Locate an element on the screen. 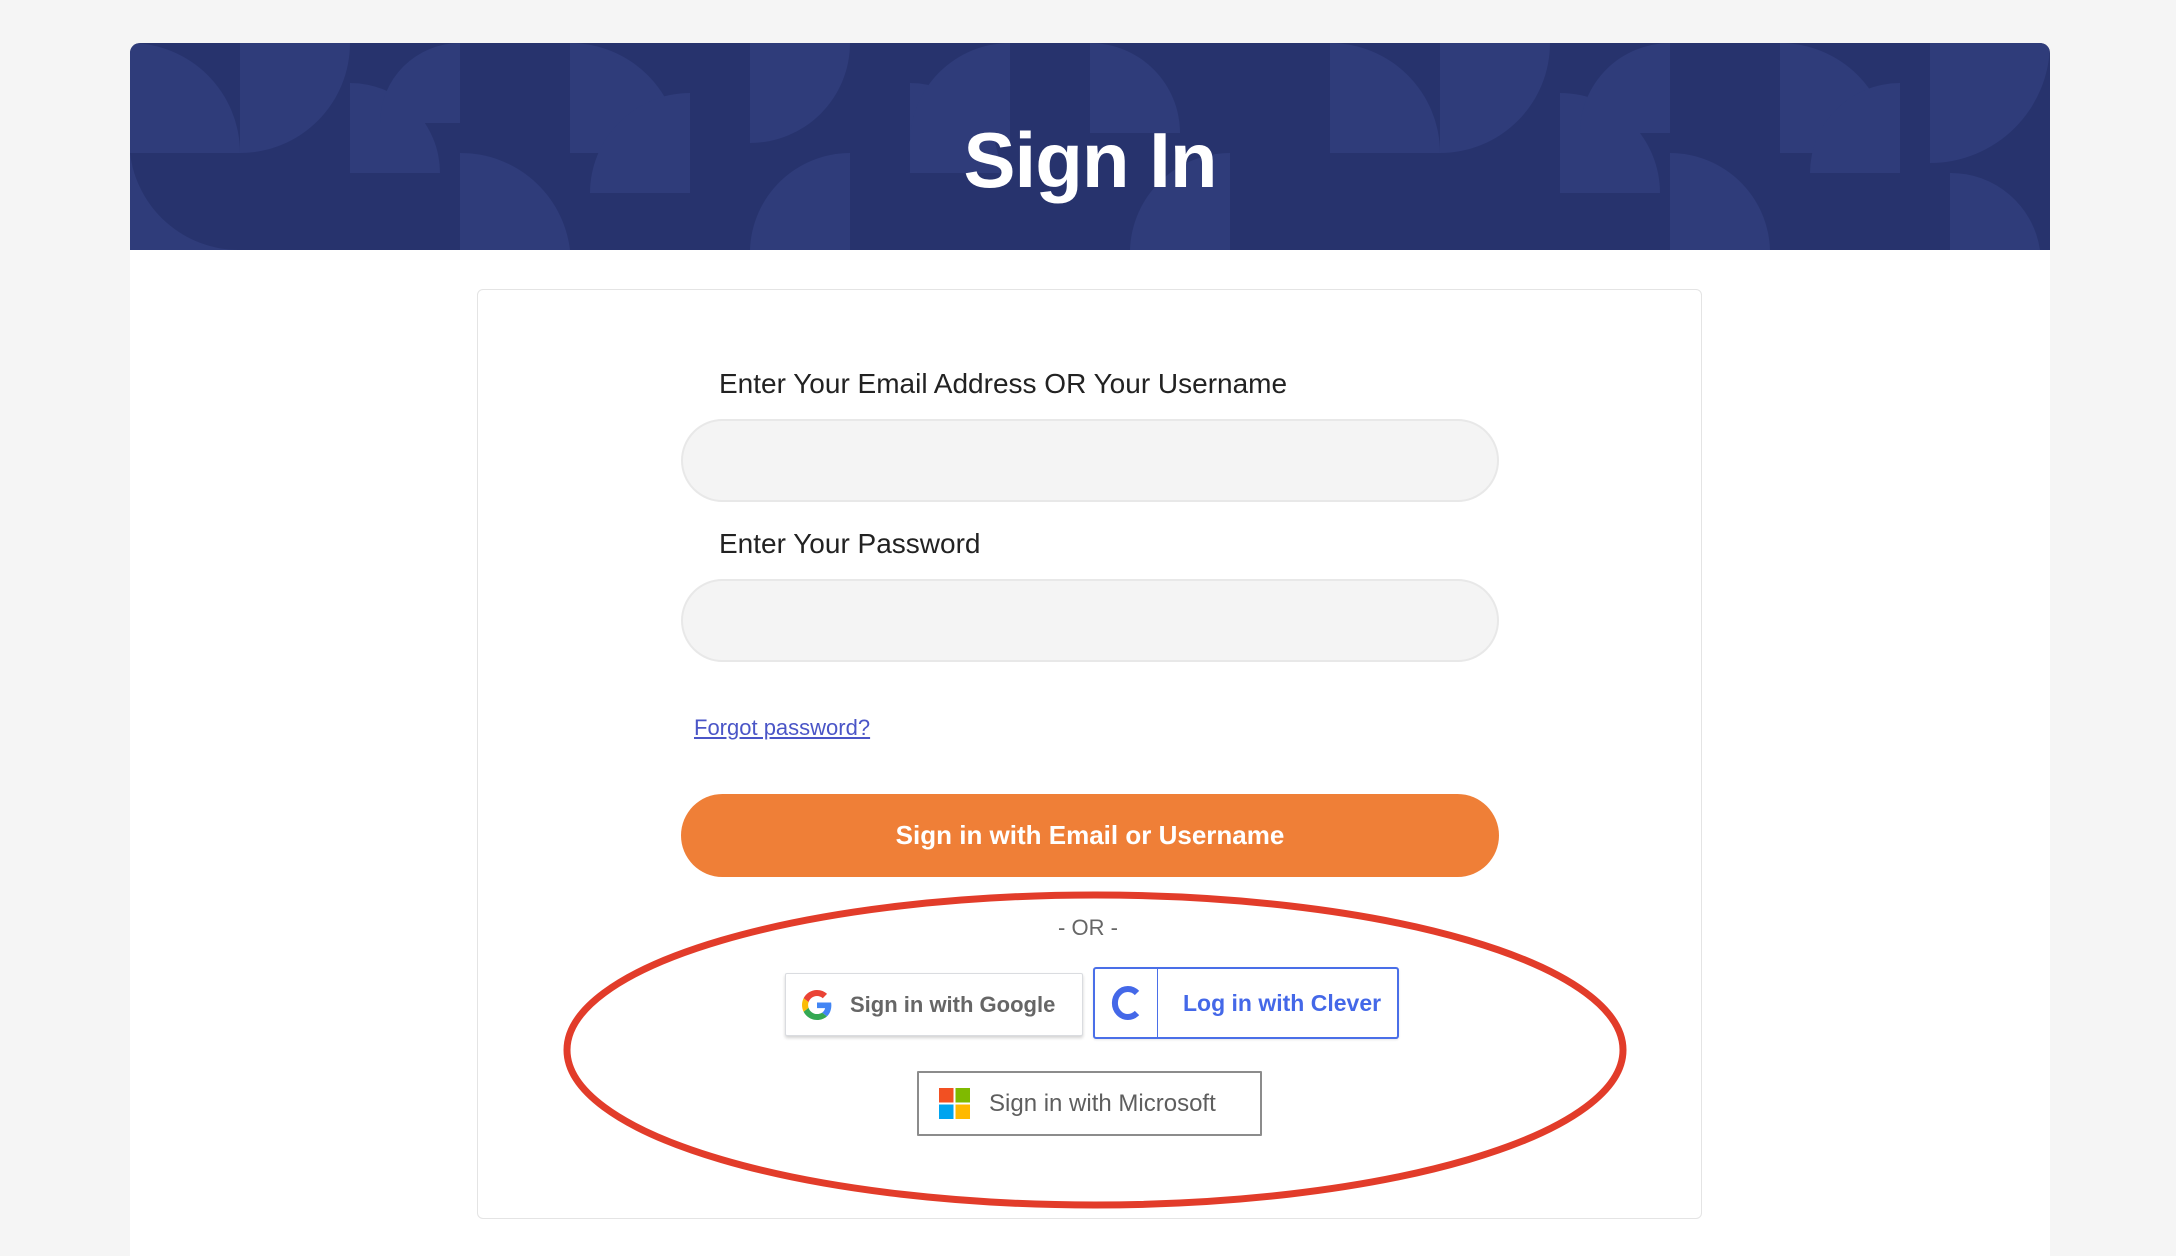 The height and width of the screenshot is (1256, 2176). microsoft-sign-in-button: Sign in with Microsoft is located at coordinates (1089, 1103).